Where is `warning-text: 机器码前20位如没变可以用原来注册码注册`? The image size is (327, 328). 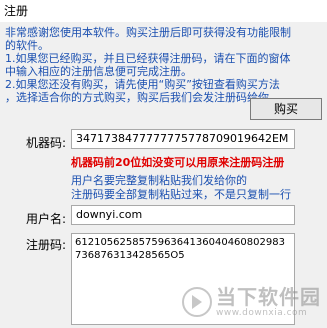
warning-text: 机器码前20位如没变可以用原来注册码注册 is located at coordinates (178, 162).